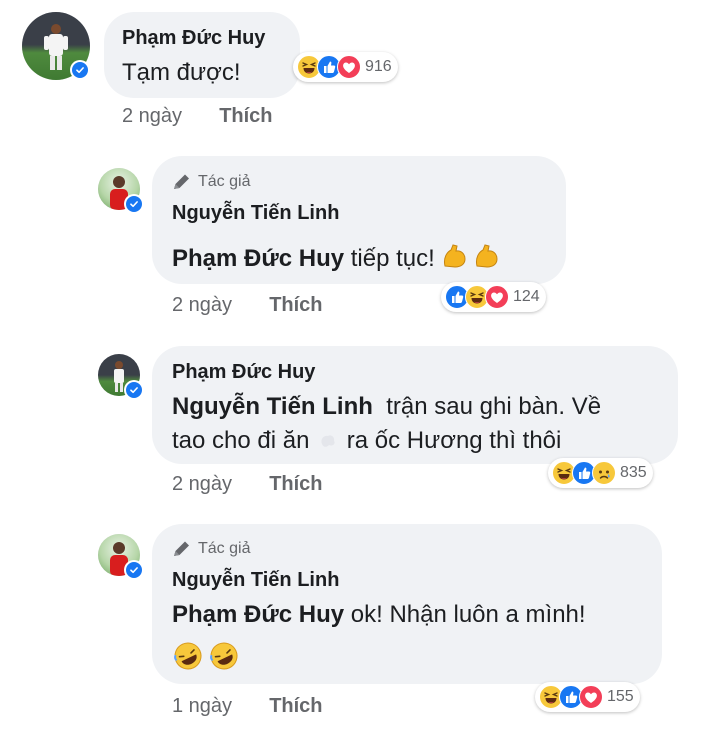 The width and height of the screenshot is (710, 735). I want to click on comment-text: Nguyễn Tiến Linh trận sau ghi bàn. Về, so click(387, 406).